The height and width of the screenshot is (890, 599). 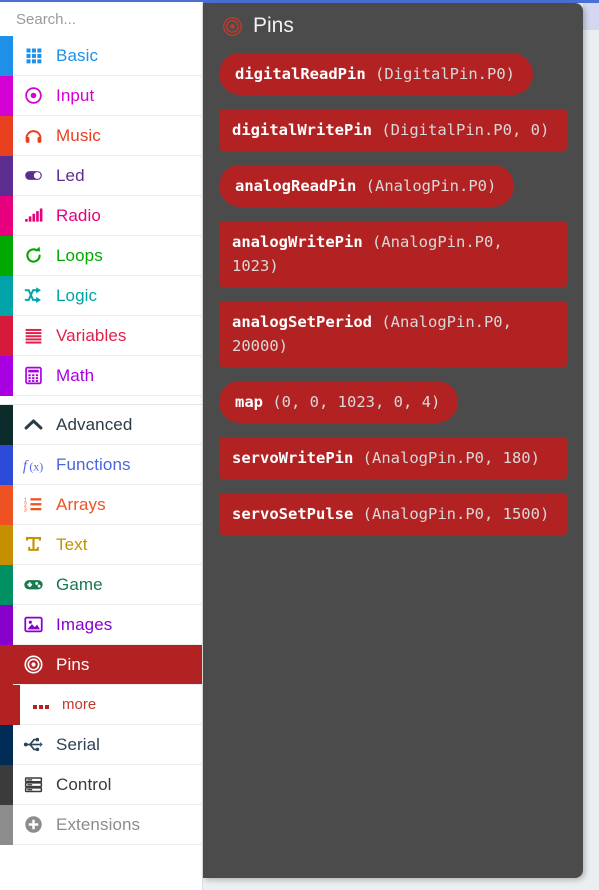 I want to click on server-icon, so click(x=33, y=785).